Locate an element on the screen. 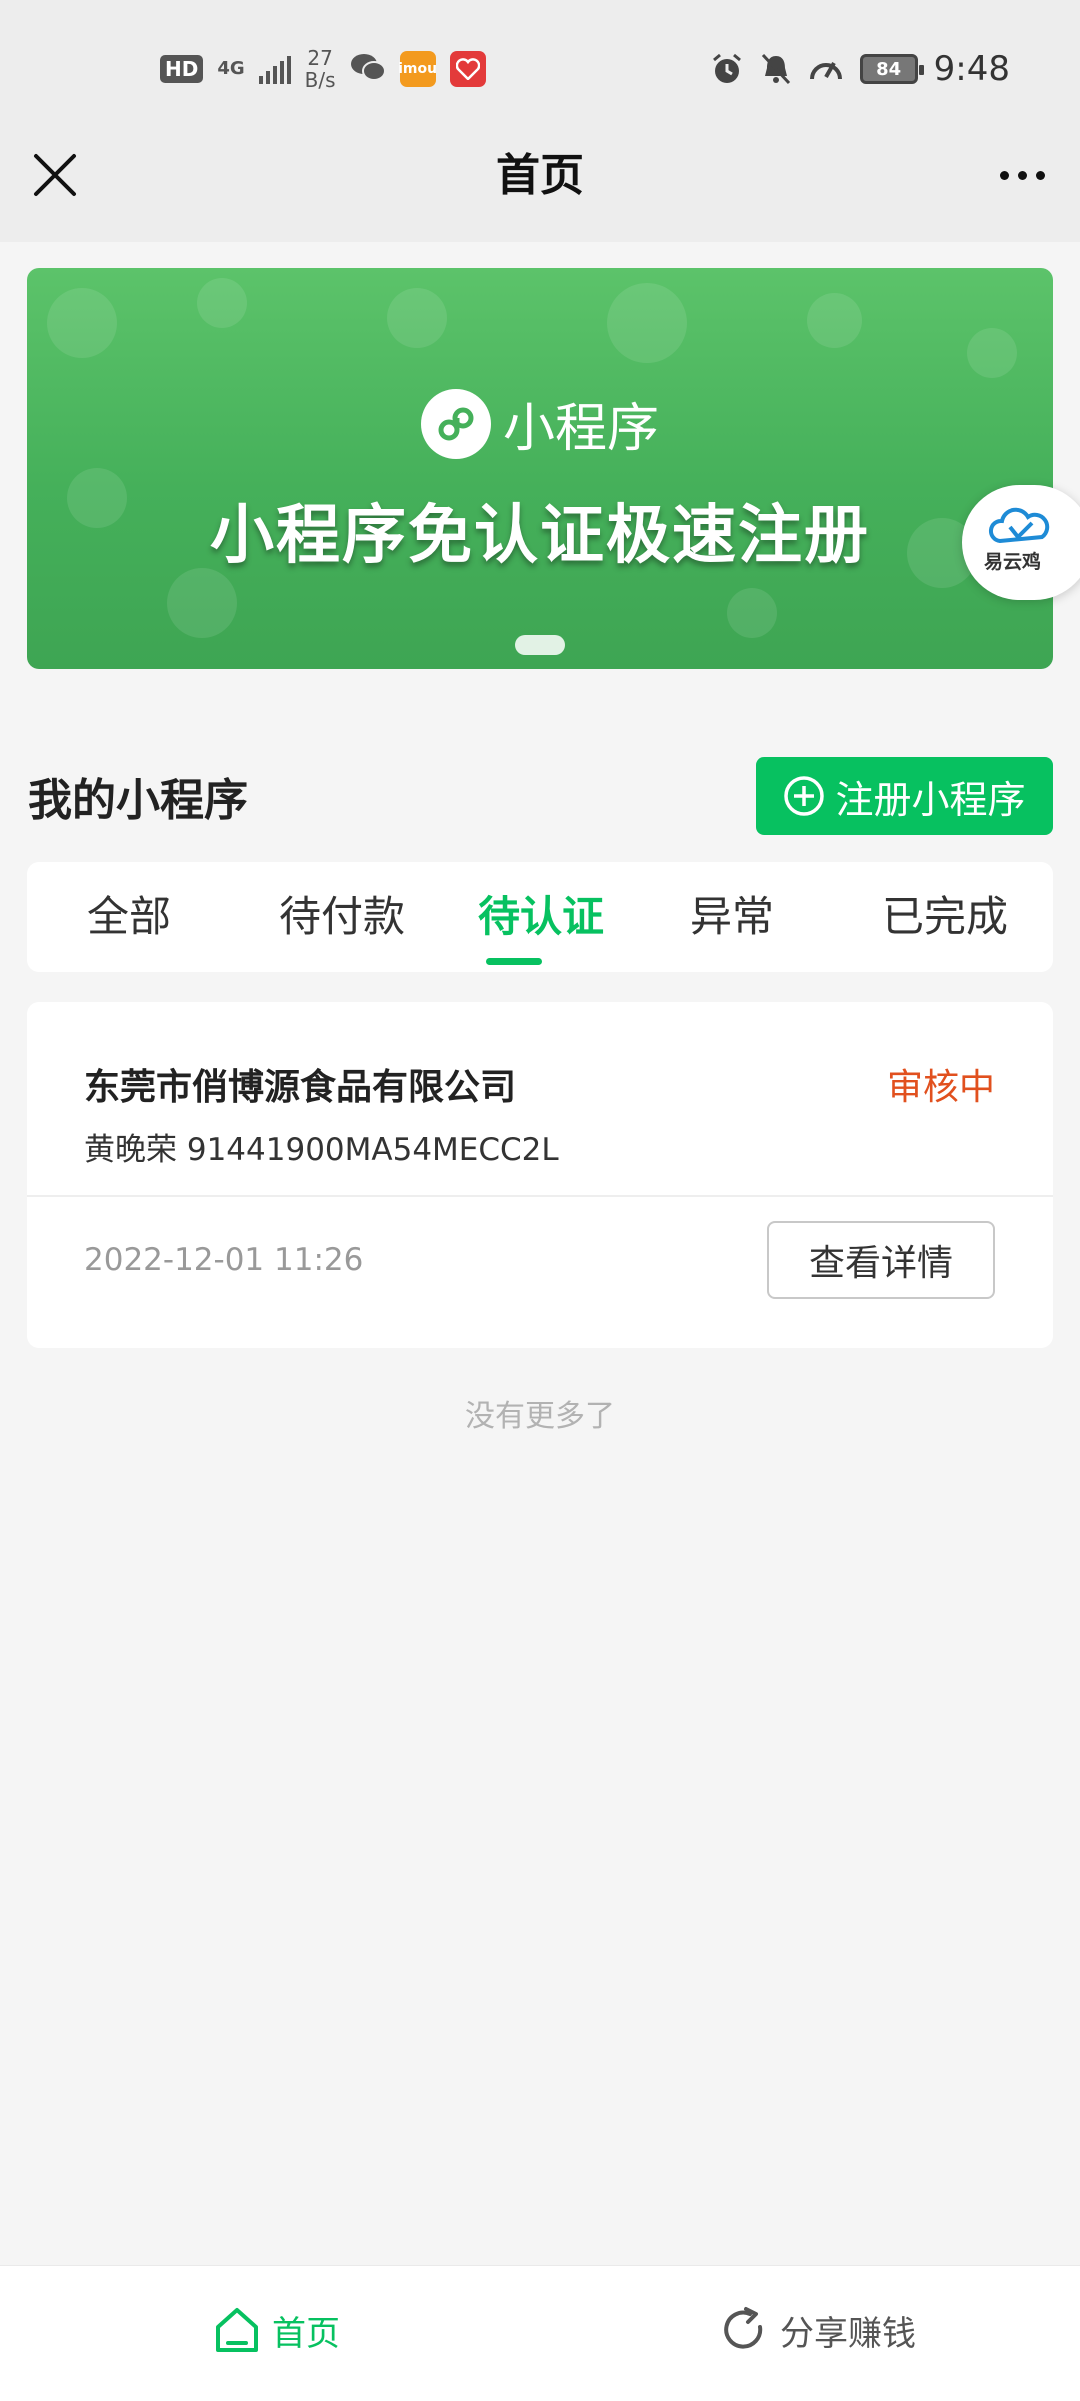 Image resolution: width=1080 pixels, height=2401 pixels. status-bar-right: 84 9:48 is located at coordinates (860, 69).